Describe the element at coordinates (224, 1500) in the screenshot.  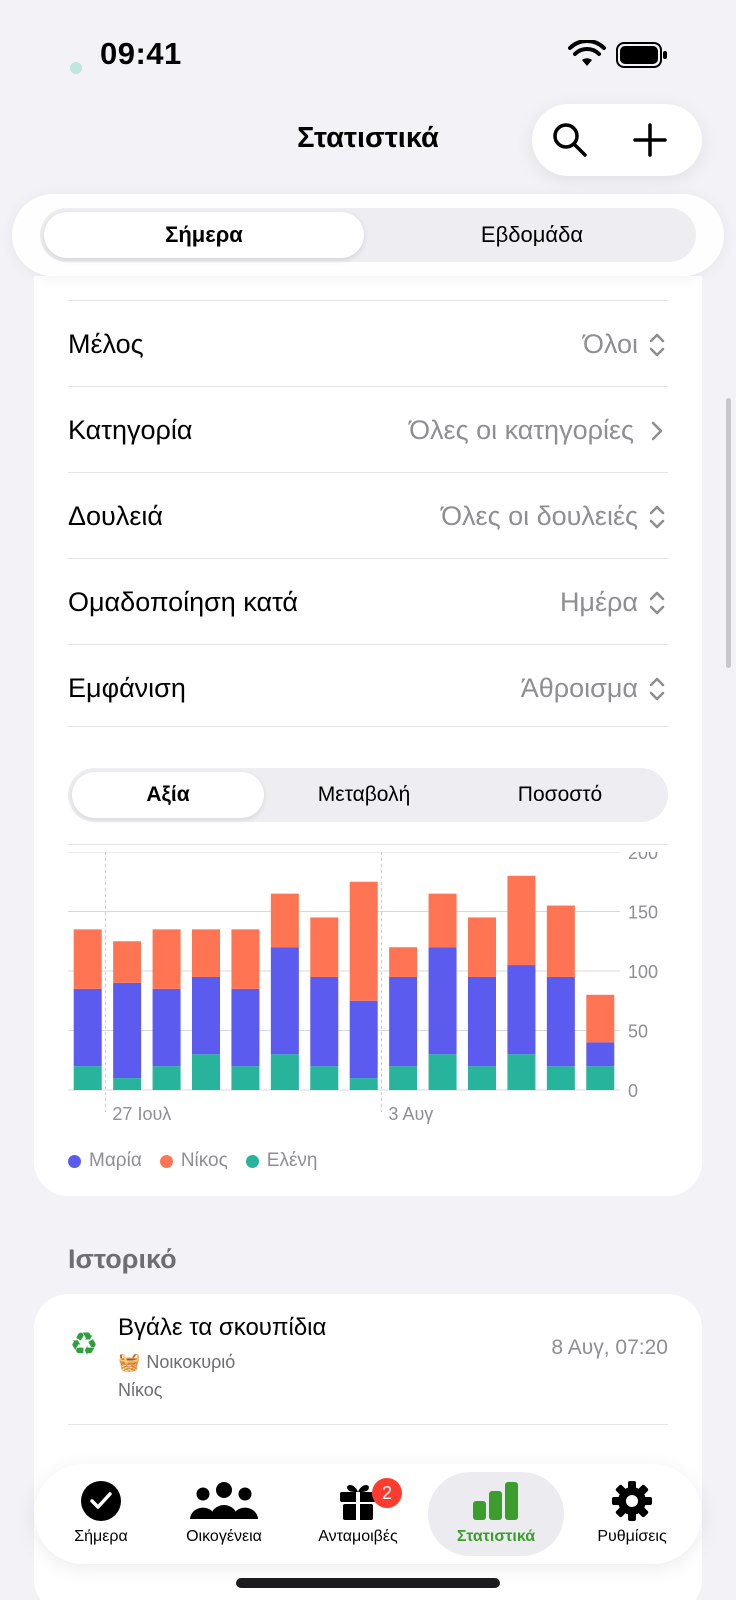
I see `people-icon` at that location.